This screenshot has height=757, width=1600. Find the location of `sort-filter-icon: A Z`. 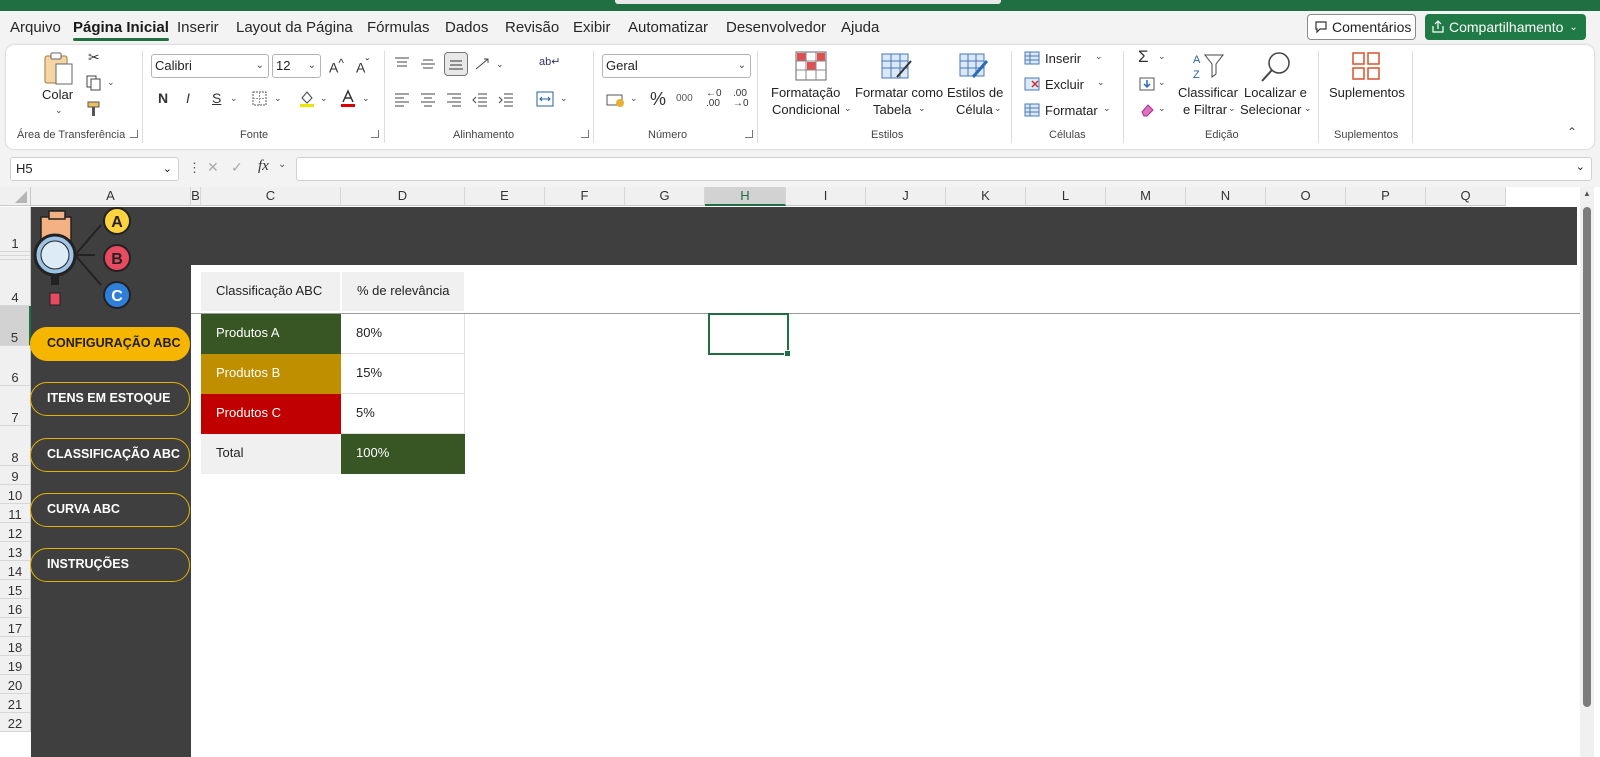

sort-filter-icon: A Z is located at coordinates (1208, 66).